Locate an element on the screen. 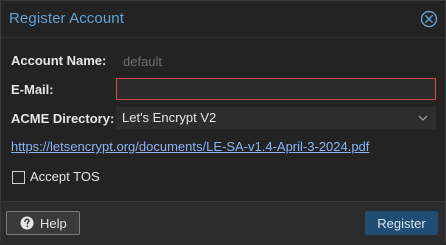  accept-tos-label: Accept TOS is located at coordinates (65, 176).